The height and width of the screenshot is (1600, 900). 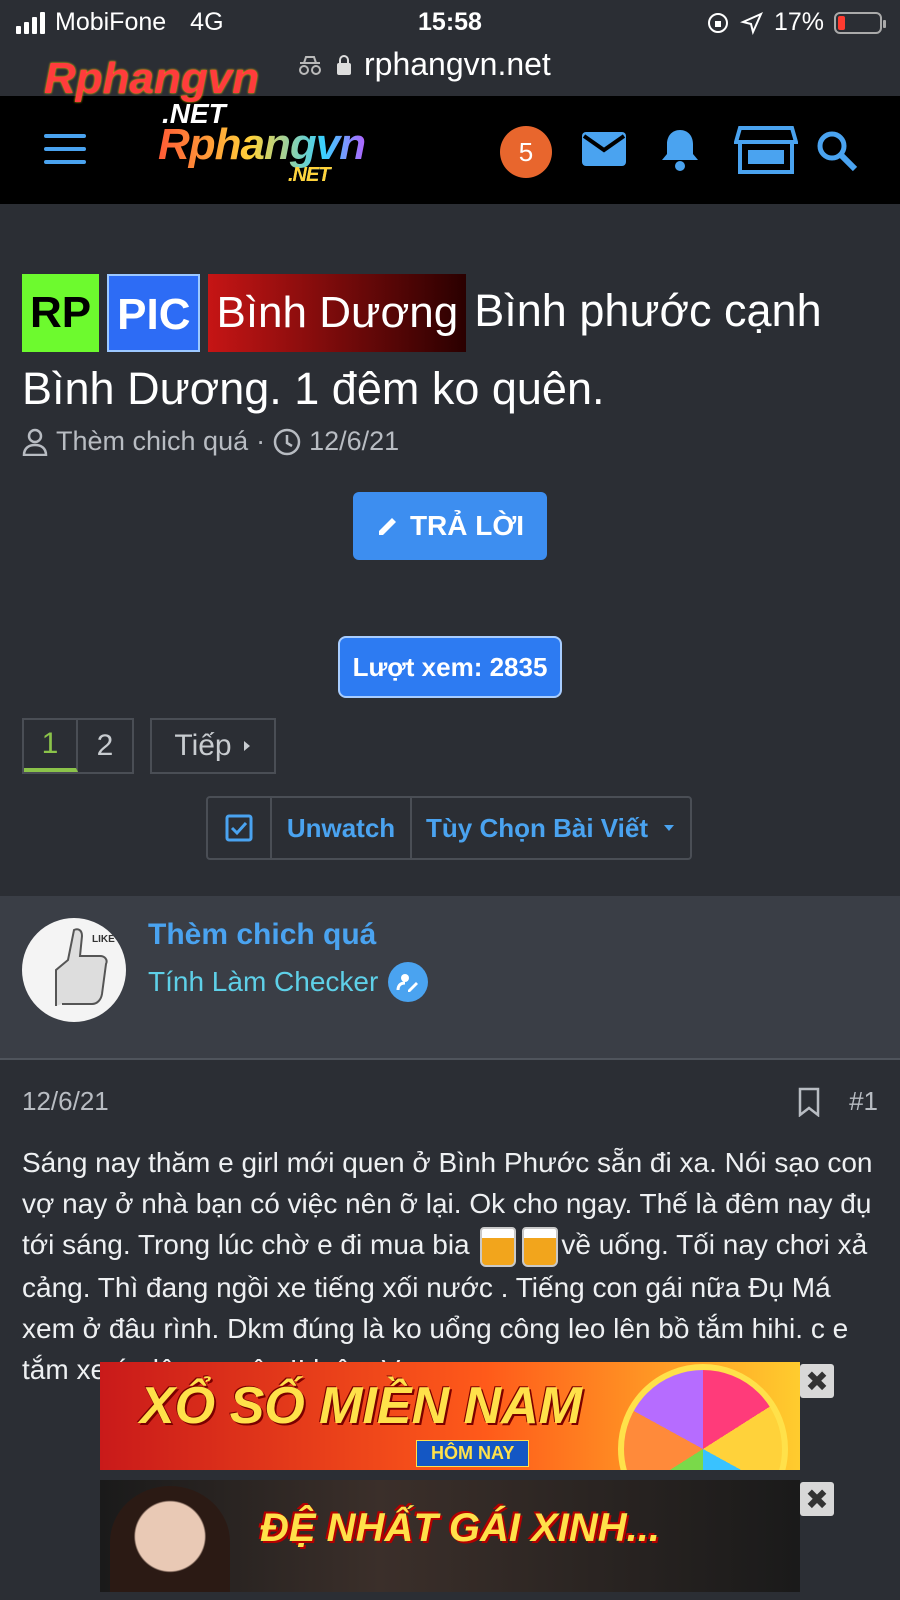 I want to click on pencil-icon, so click(x=387, y=526).